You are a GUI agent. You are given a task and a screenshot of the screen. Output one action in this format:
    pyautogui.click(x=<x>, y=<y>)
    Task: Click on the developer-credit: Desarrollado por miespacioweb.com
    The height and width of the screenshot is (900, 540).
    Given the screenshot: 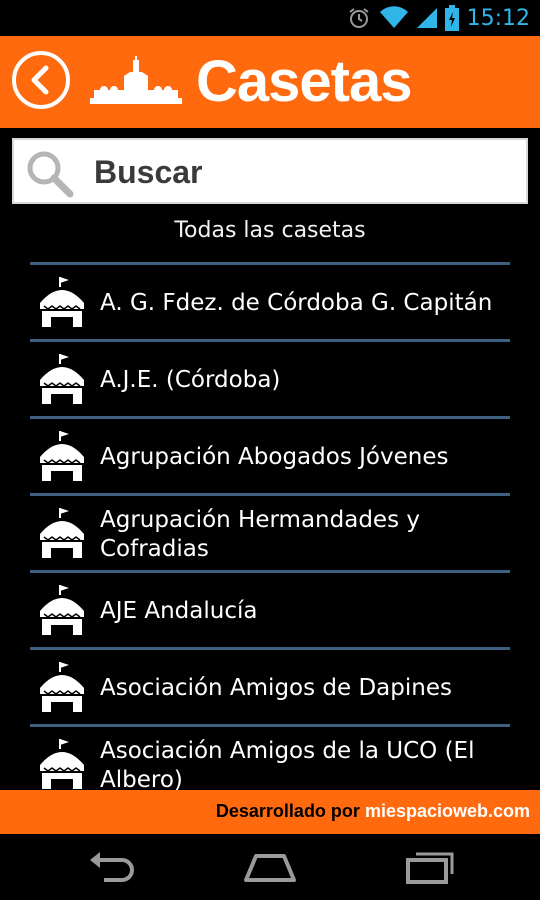 What is the action you would take?
    pyautogui.click(x=373, y=811)
    